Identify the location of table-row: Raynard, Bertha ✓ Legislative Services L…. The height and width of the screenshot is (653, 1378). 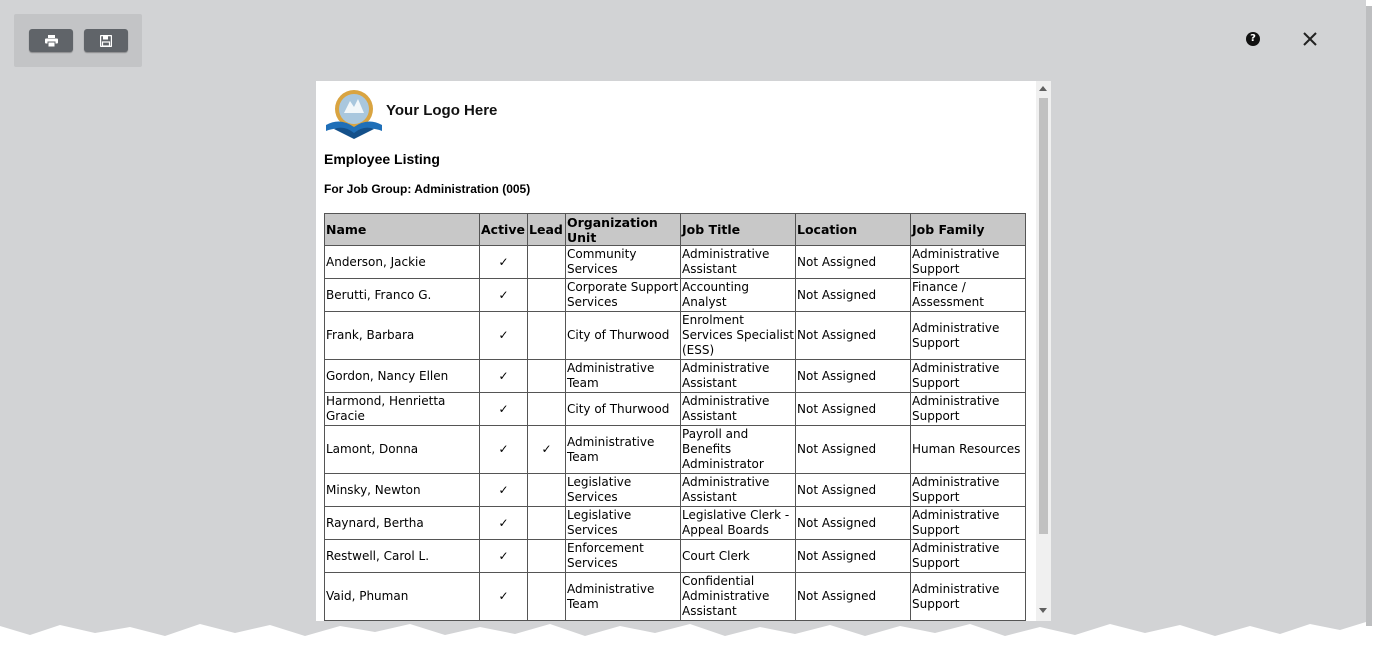
(675, 523).